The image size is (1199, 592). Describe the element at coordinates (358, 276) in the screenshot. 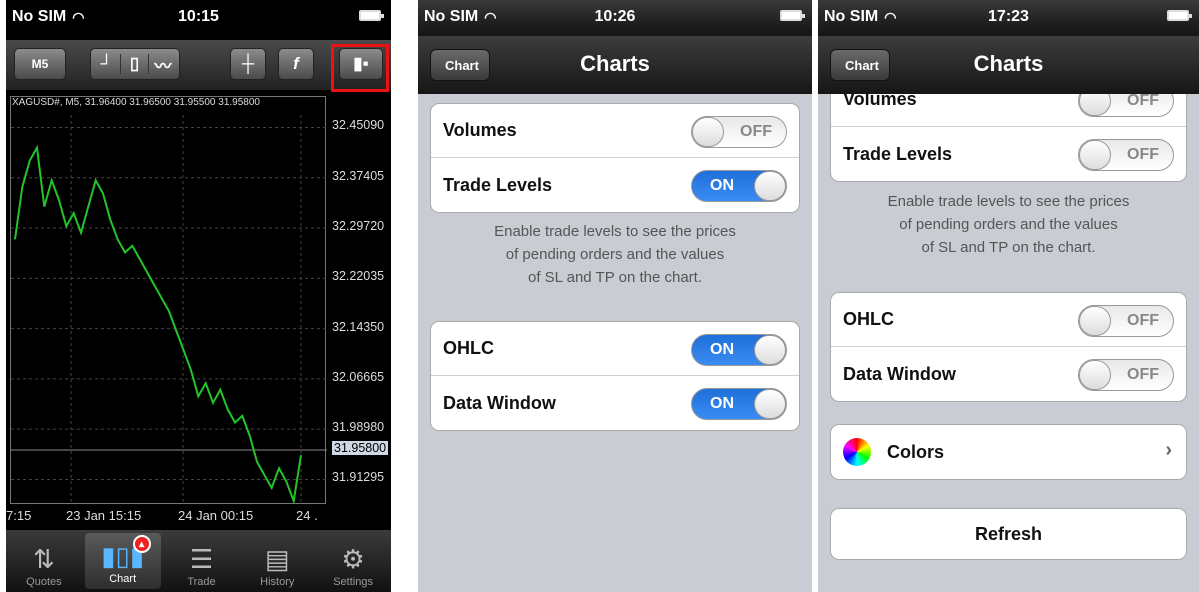

I see `price-tick-label: 32.22035` at that location.